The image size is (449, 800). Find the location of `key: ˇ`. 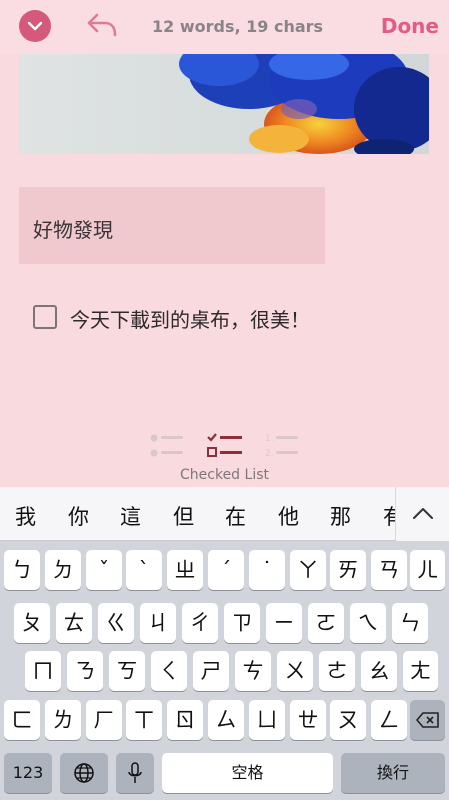

key: ˇ is located at coordinates (104, 570).